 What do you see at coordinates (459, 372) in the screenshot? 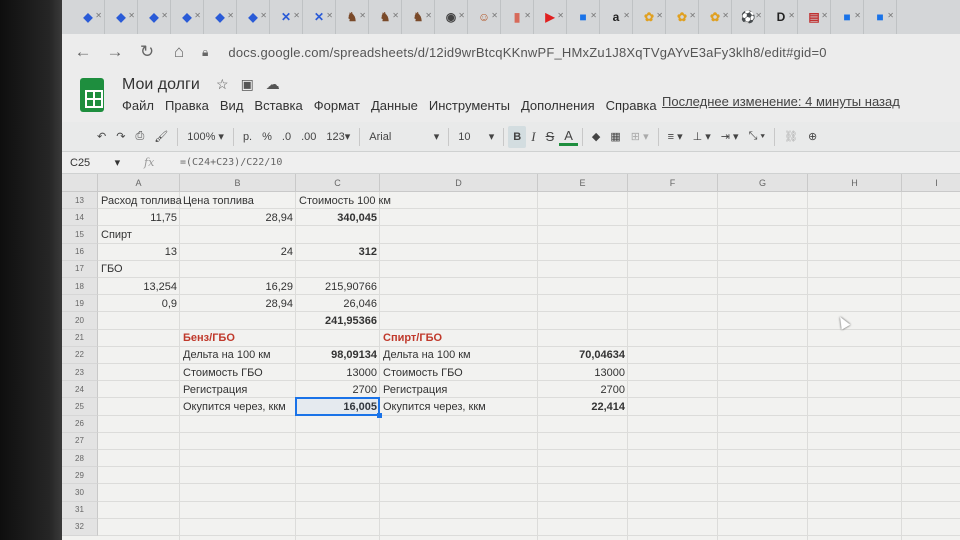
I see `cell-d23: Стоимость ГБО` at bounding box center [459, 372].